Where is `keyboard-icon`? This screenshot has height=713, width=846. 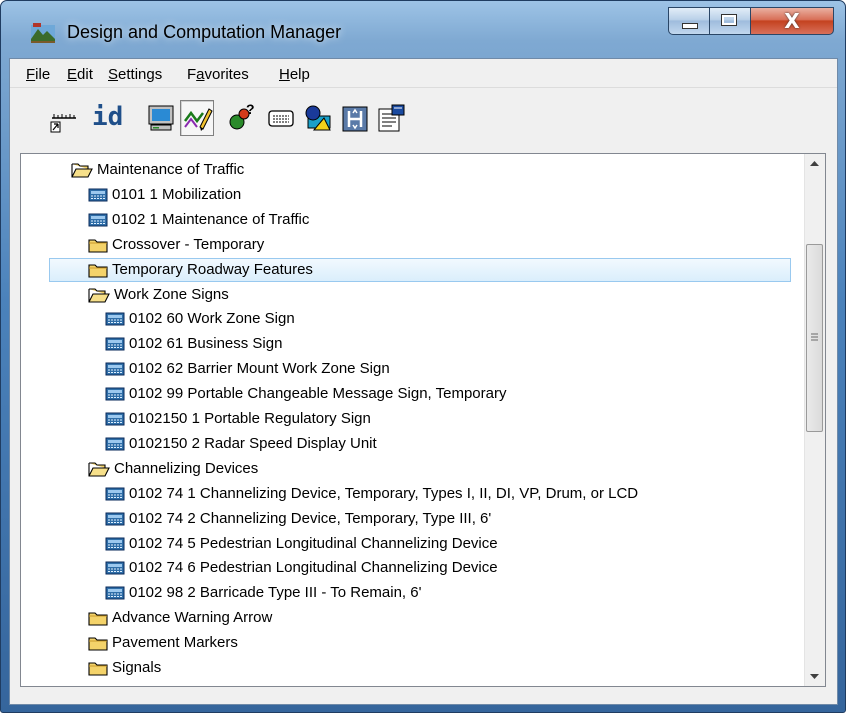 keyboard-icon is located at coordinates (281, 118).